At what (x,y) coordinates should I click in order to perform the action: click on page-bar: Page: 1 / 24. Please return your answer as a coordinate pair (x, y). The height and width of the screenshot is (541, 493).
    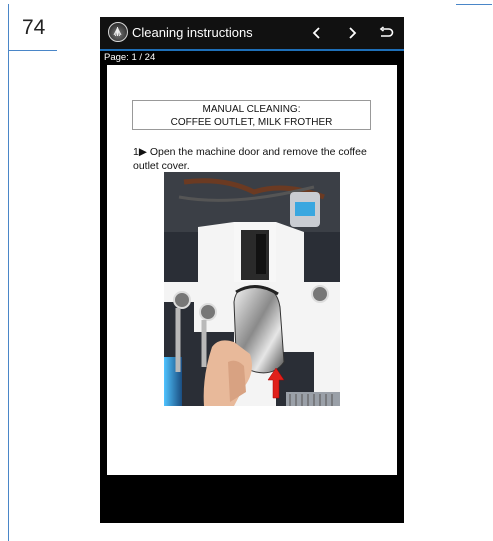
    Looking at the image, I should click on (252, 58).